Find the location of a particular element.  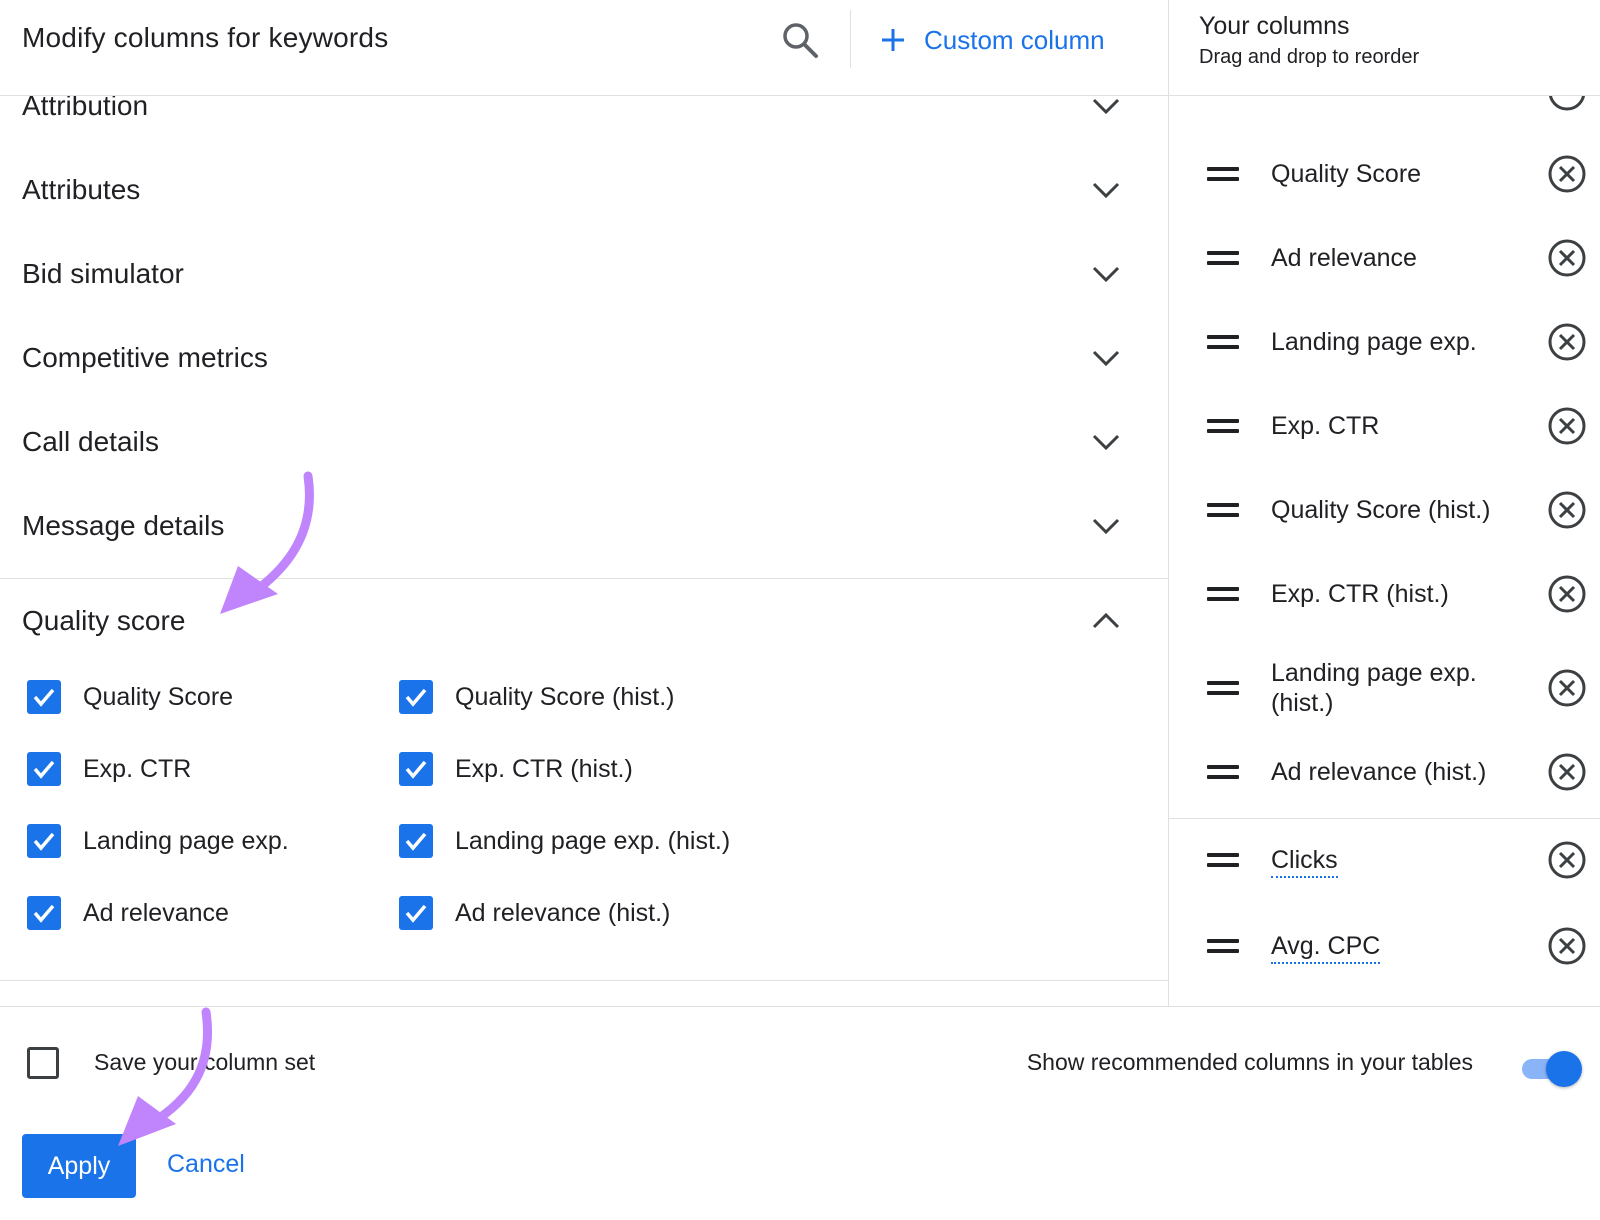

column-row: Landing page exp. (hist.) is located at coordinates (1384, 688).